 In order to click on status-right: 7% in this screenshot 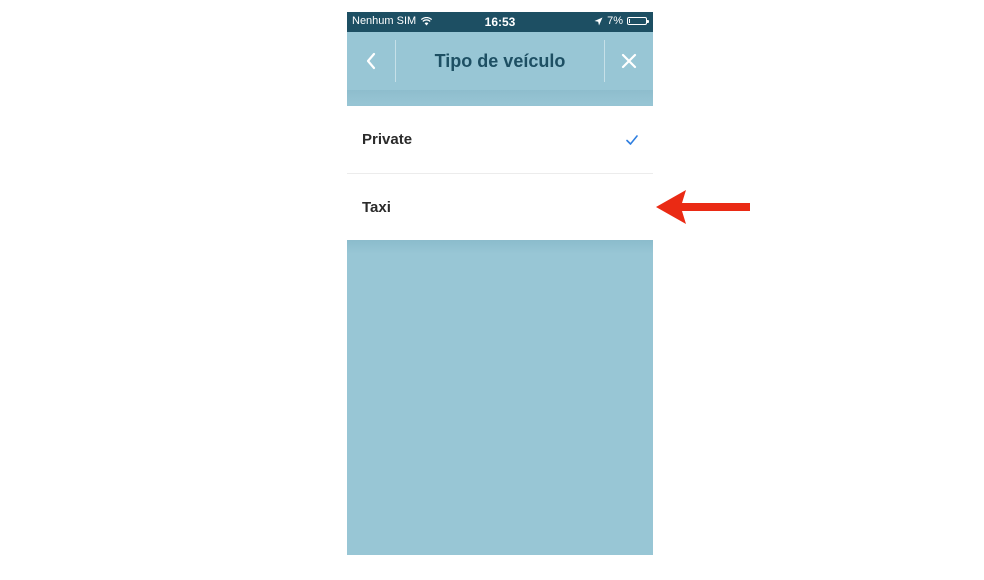, I will do `click(621, 21)`.